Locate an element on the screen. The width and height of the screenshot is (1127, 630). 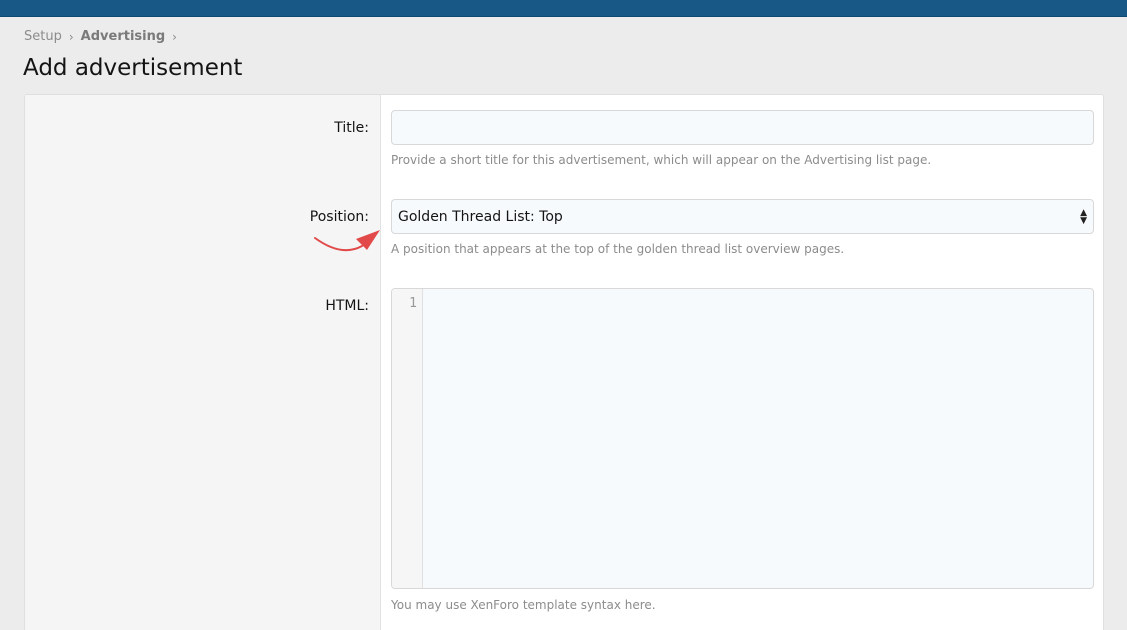
title-label: Title: is located at coordinates (351, 128).